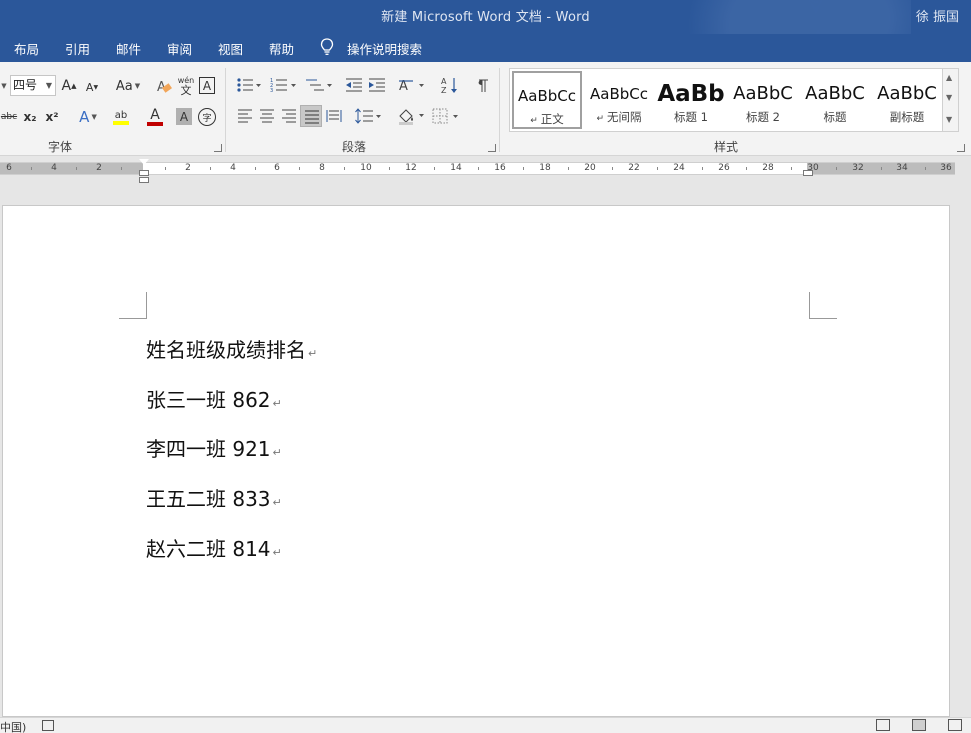 The image size is (971, 733). Describe the element at coordinates (937, 15) in the screenshot. I see `user-account: 徐 振国` at that location.